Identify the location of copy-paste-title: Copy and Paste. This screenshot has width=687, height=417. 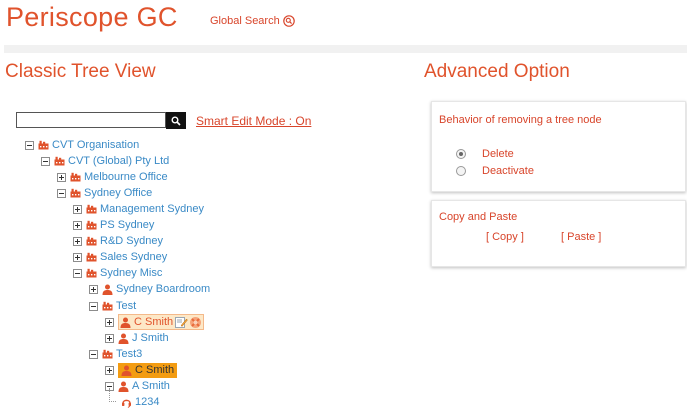
(478, 217).